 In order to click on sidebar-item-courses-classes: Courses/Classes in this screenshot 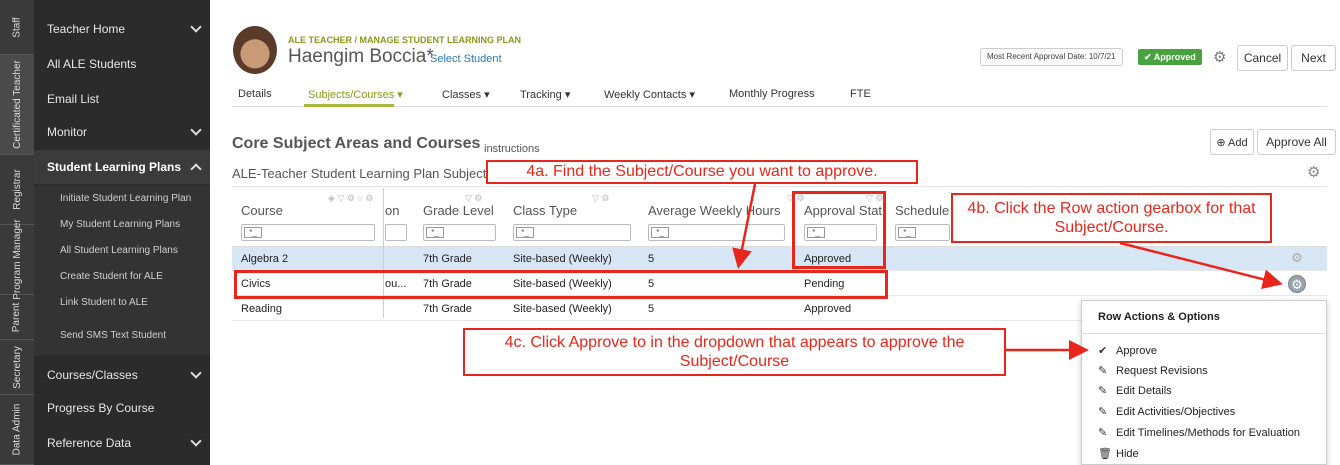, I will do `click(122, 375)`.